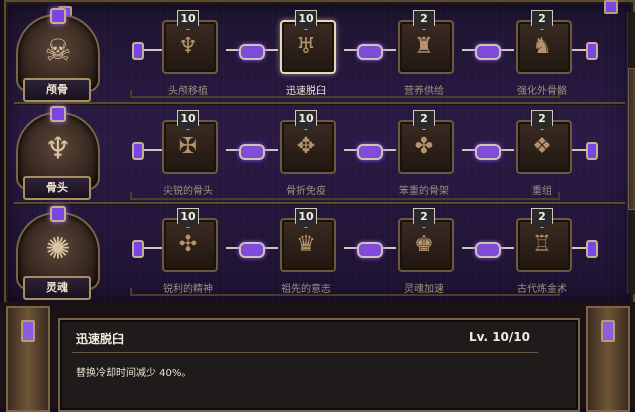 The image size is (635, 412). I want to click on exoskeleton-icon: ♞, so click(542, 47).